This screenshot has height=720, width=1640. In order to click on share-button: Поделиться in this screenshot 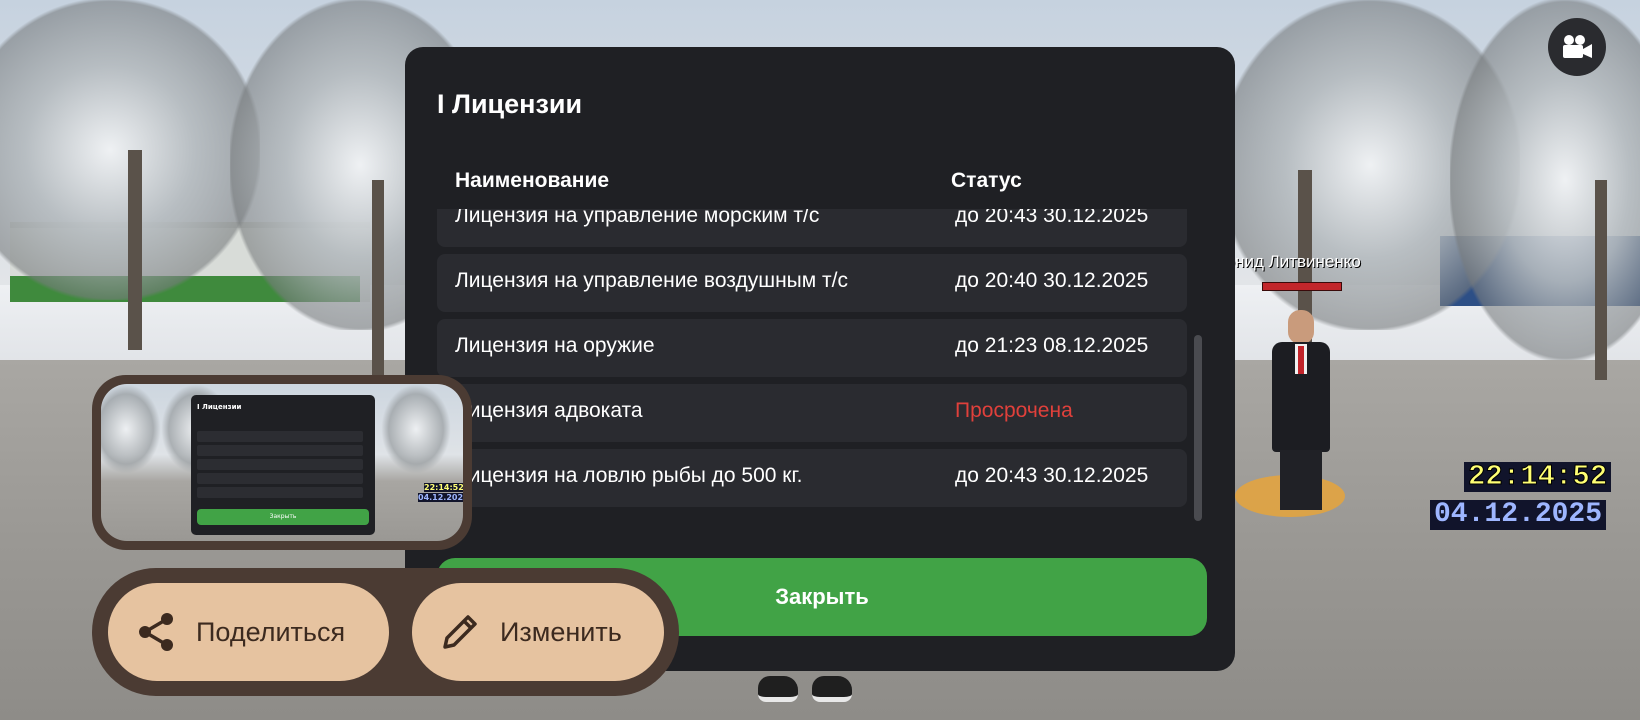, I will do `click(248, 632)`.